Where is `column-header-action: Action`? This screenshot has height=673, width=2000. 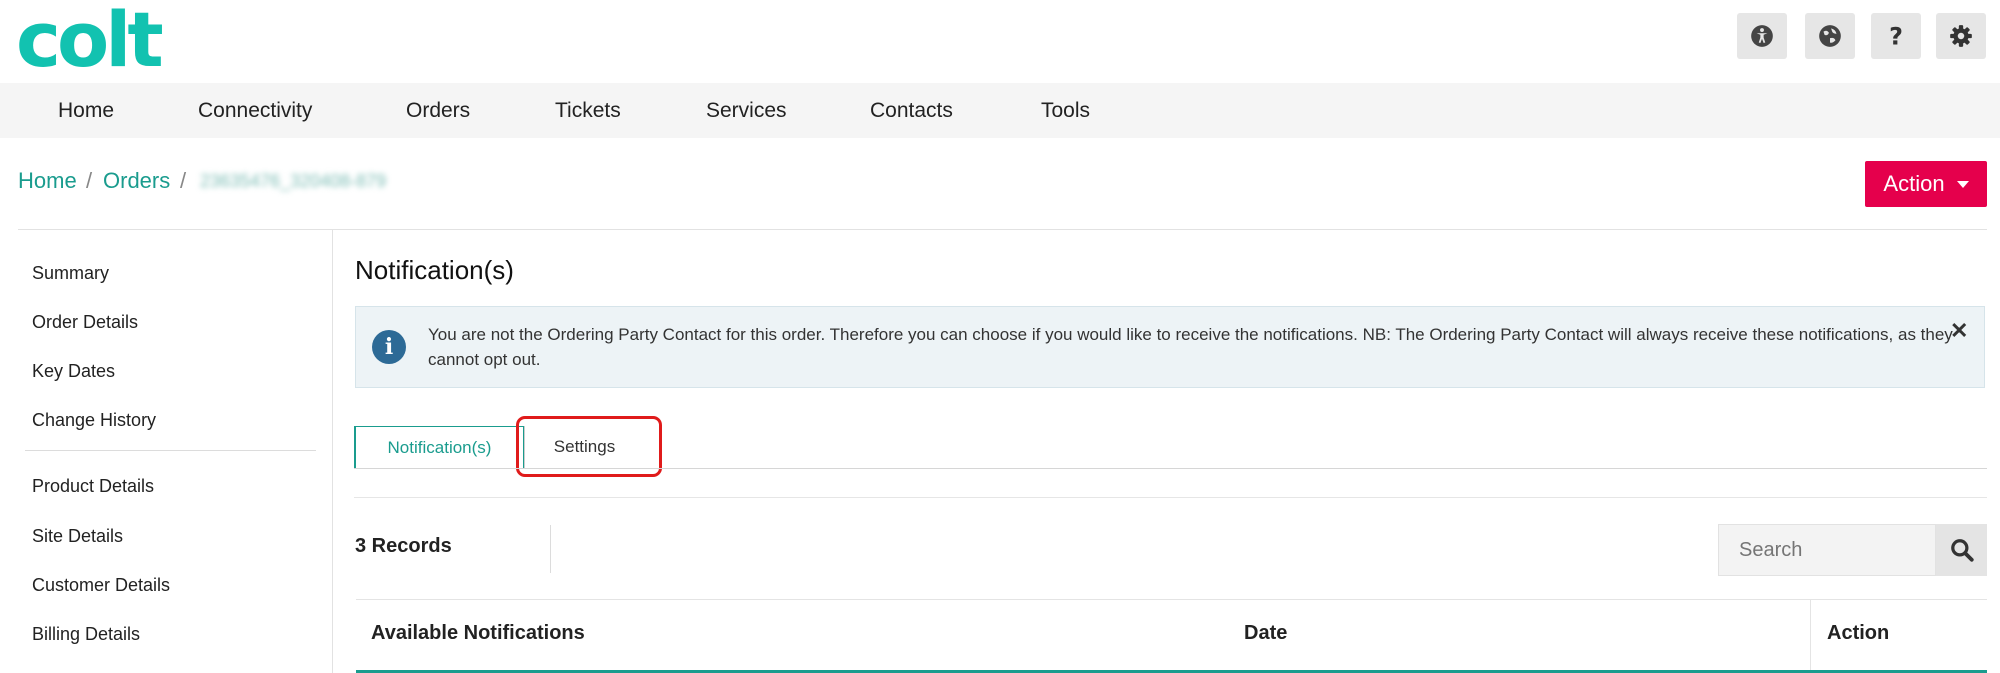
column-header-action: Action is located at coordinates (1858, 633).